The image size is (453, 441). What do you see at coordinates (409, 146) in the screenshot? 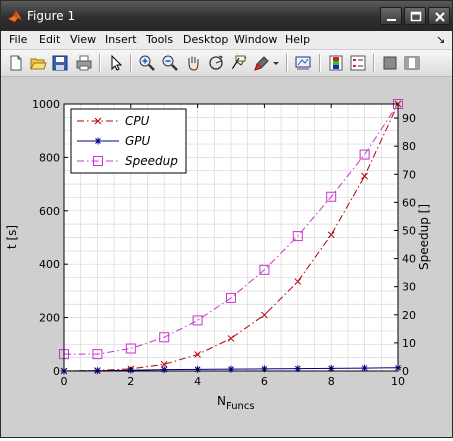
I see `y-tick-label-right: 80` at bounding box center [409, 146].